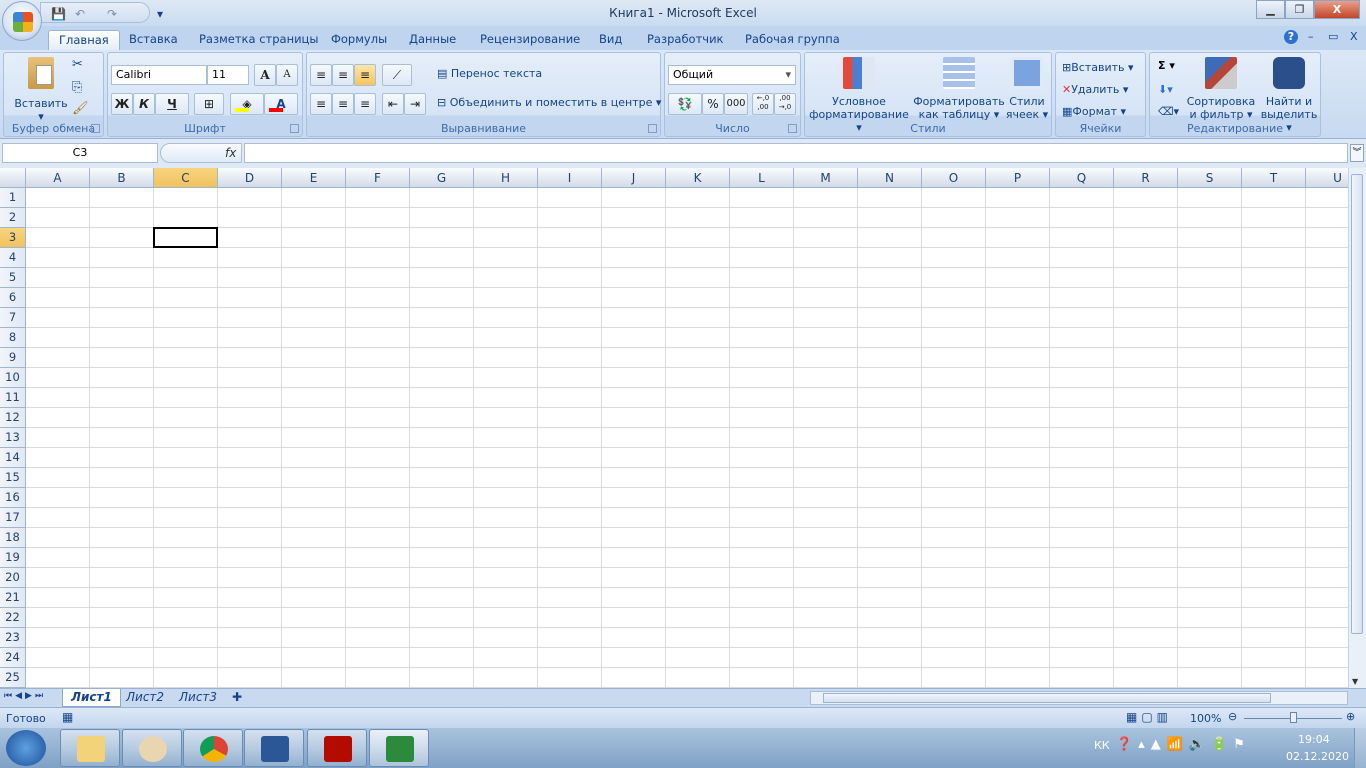 This screenshot has width=1366, height=768. I want to click on insert-cells-button: ⊞Вставить ▾, so click(1098, 67).